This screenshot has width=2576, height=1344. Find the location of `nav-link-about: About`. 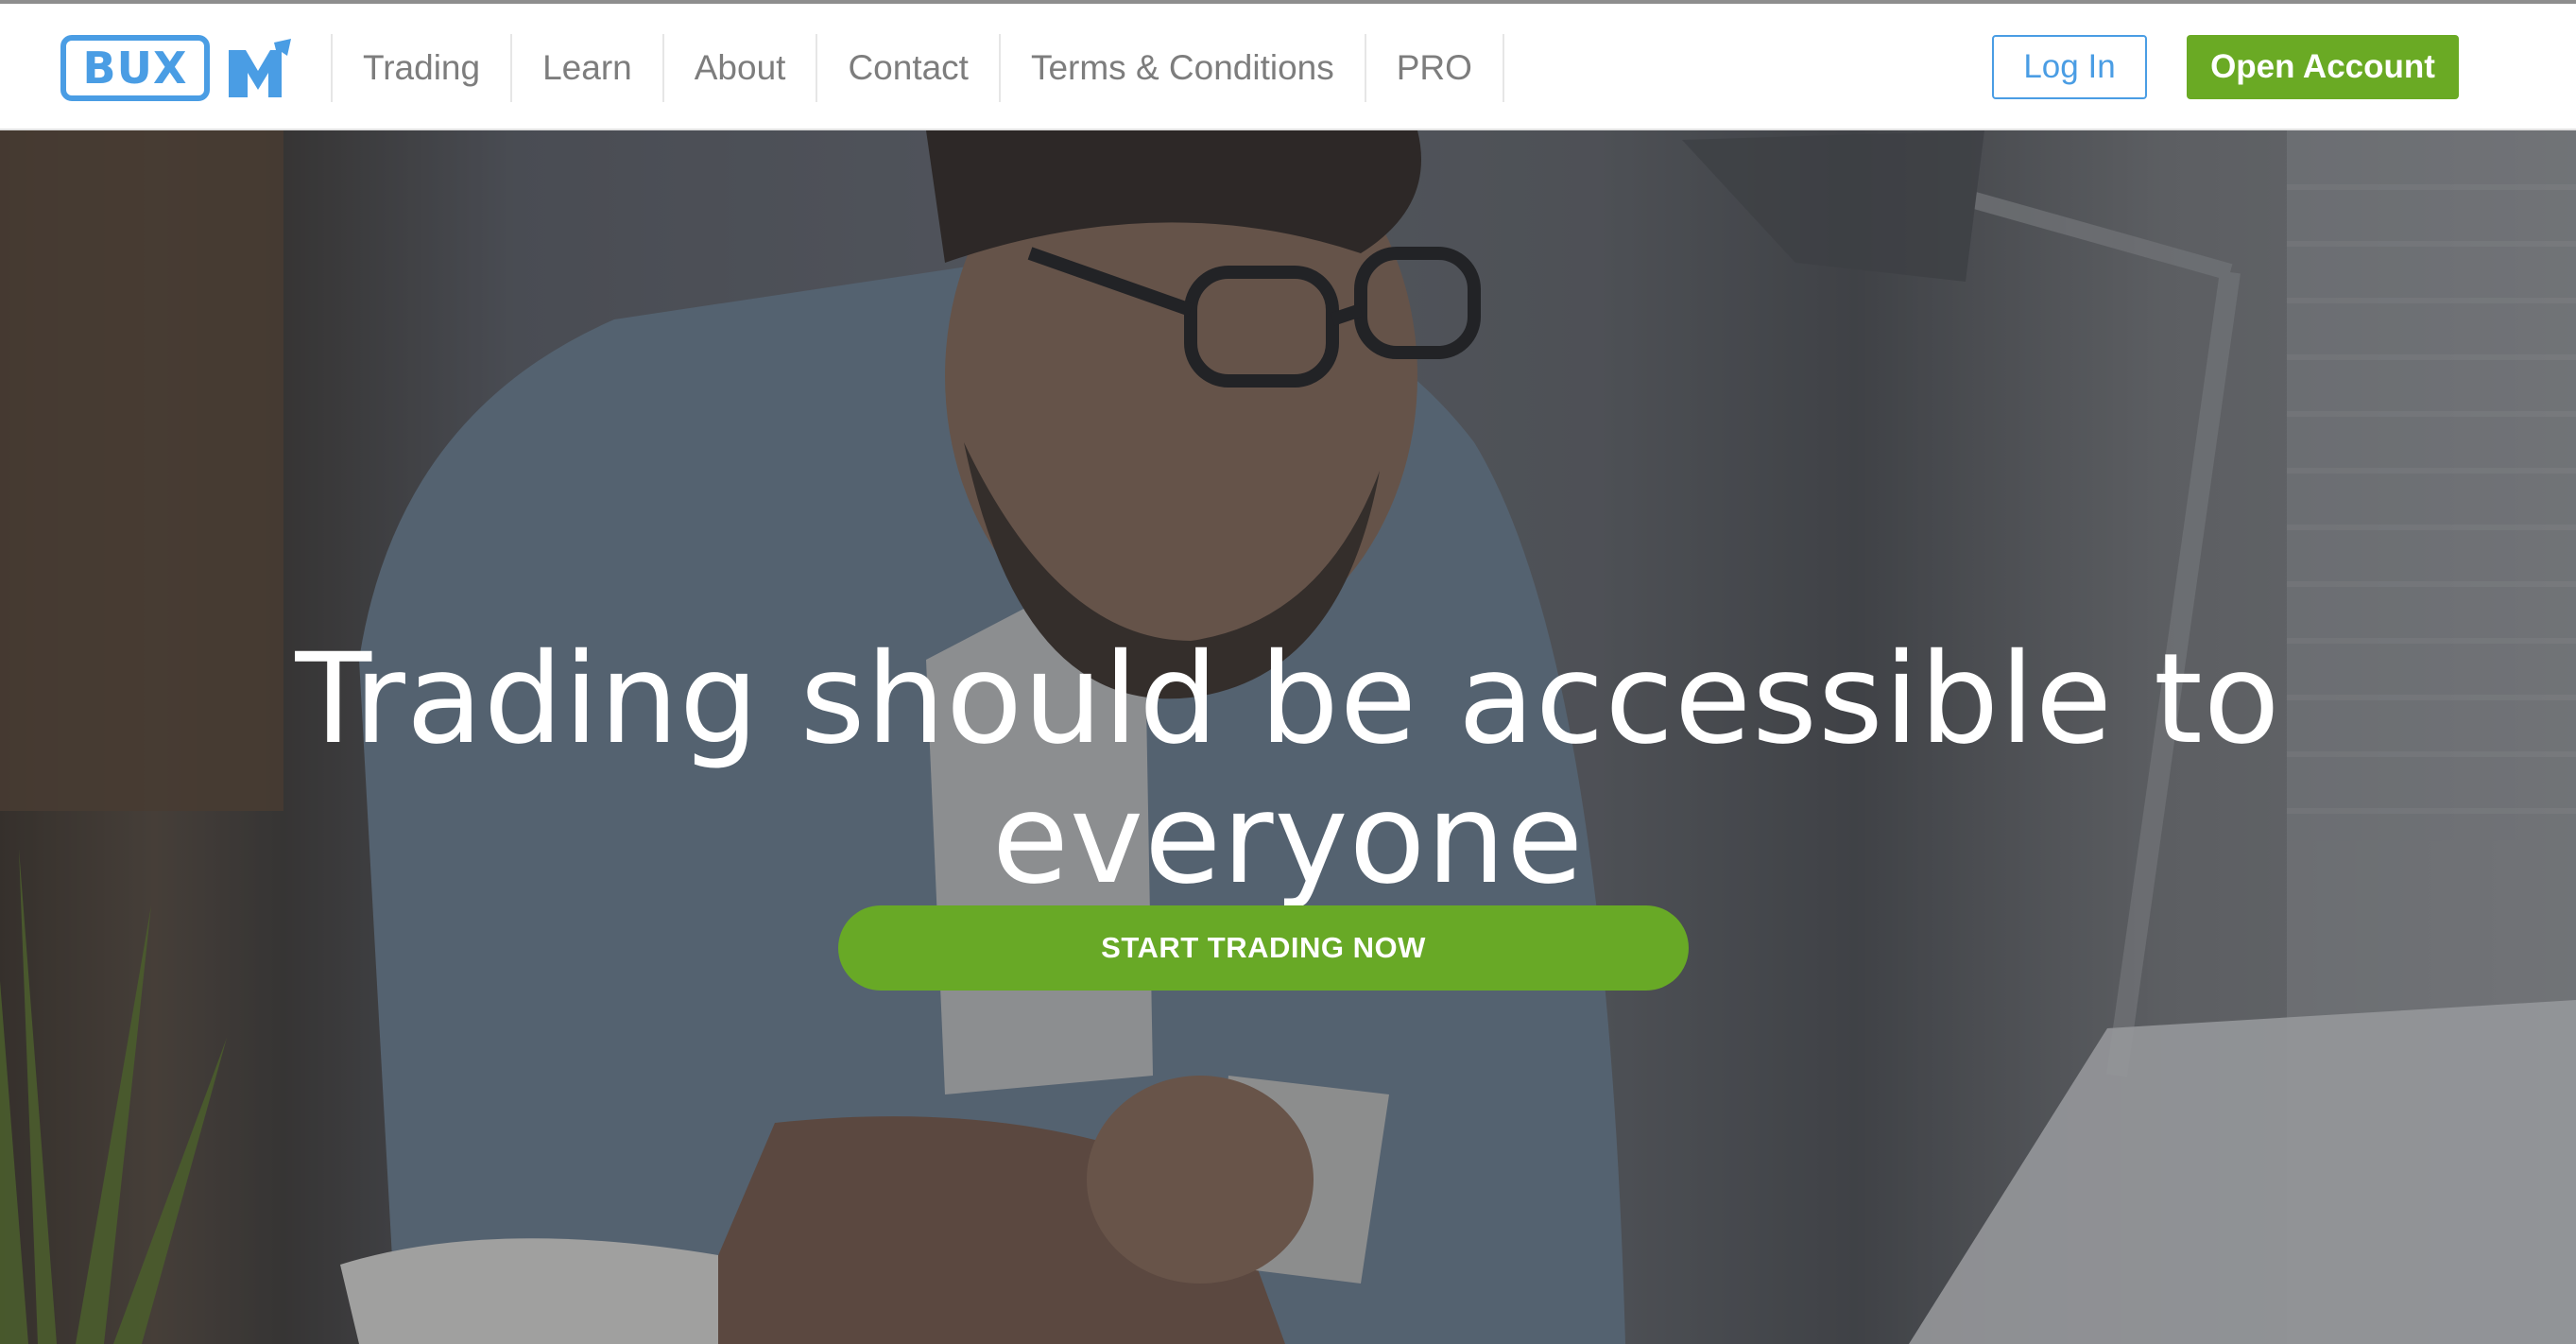

nav-link-about: About is located at coordinates (741, 68).